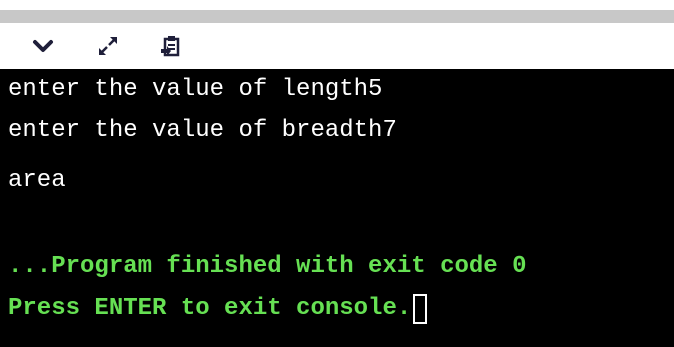  I want to click on console-toolbar, so click(337, 46).